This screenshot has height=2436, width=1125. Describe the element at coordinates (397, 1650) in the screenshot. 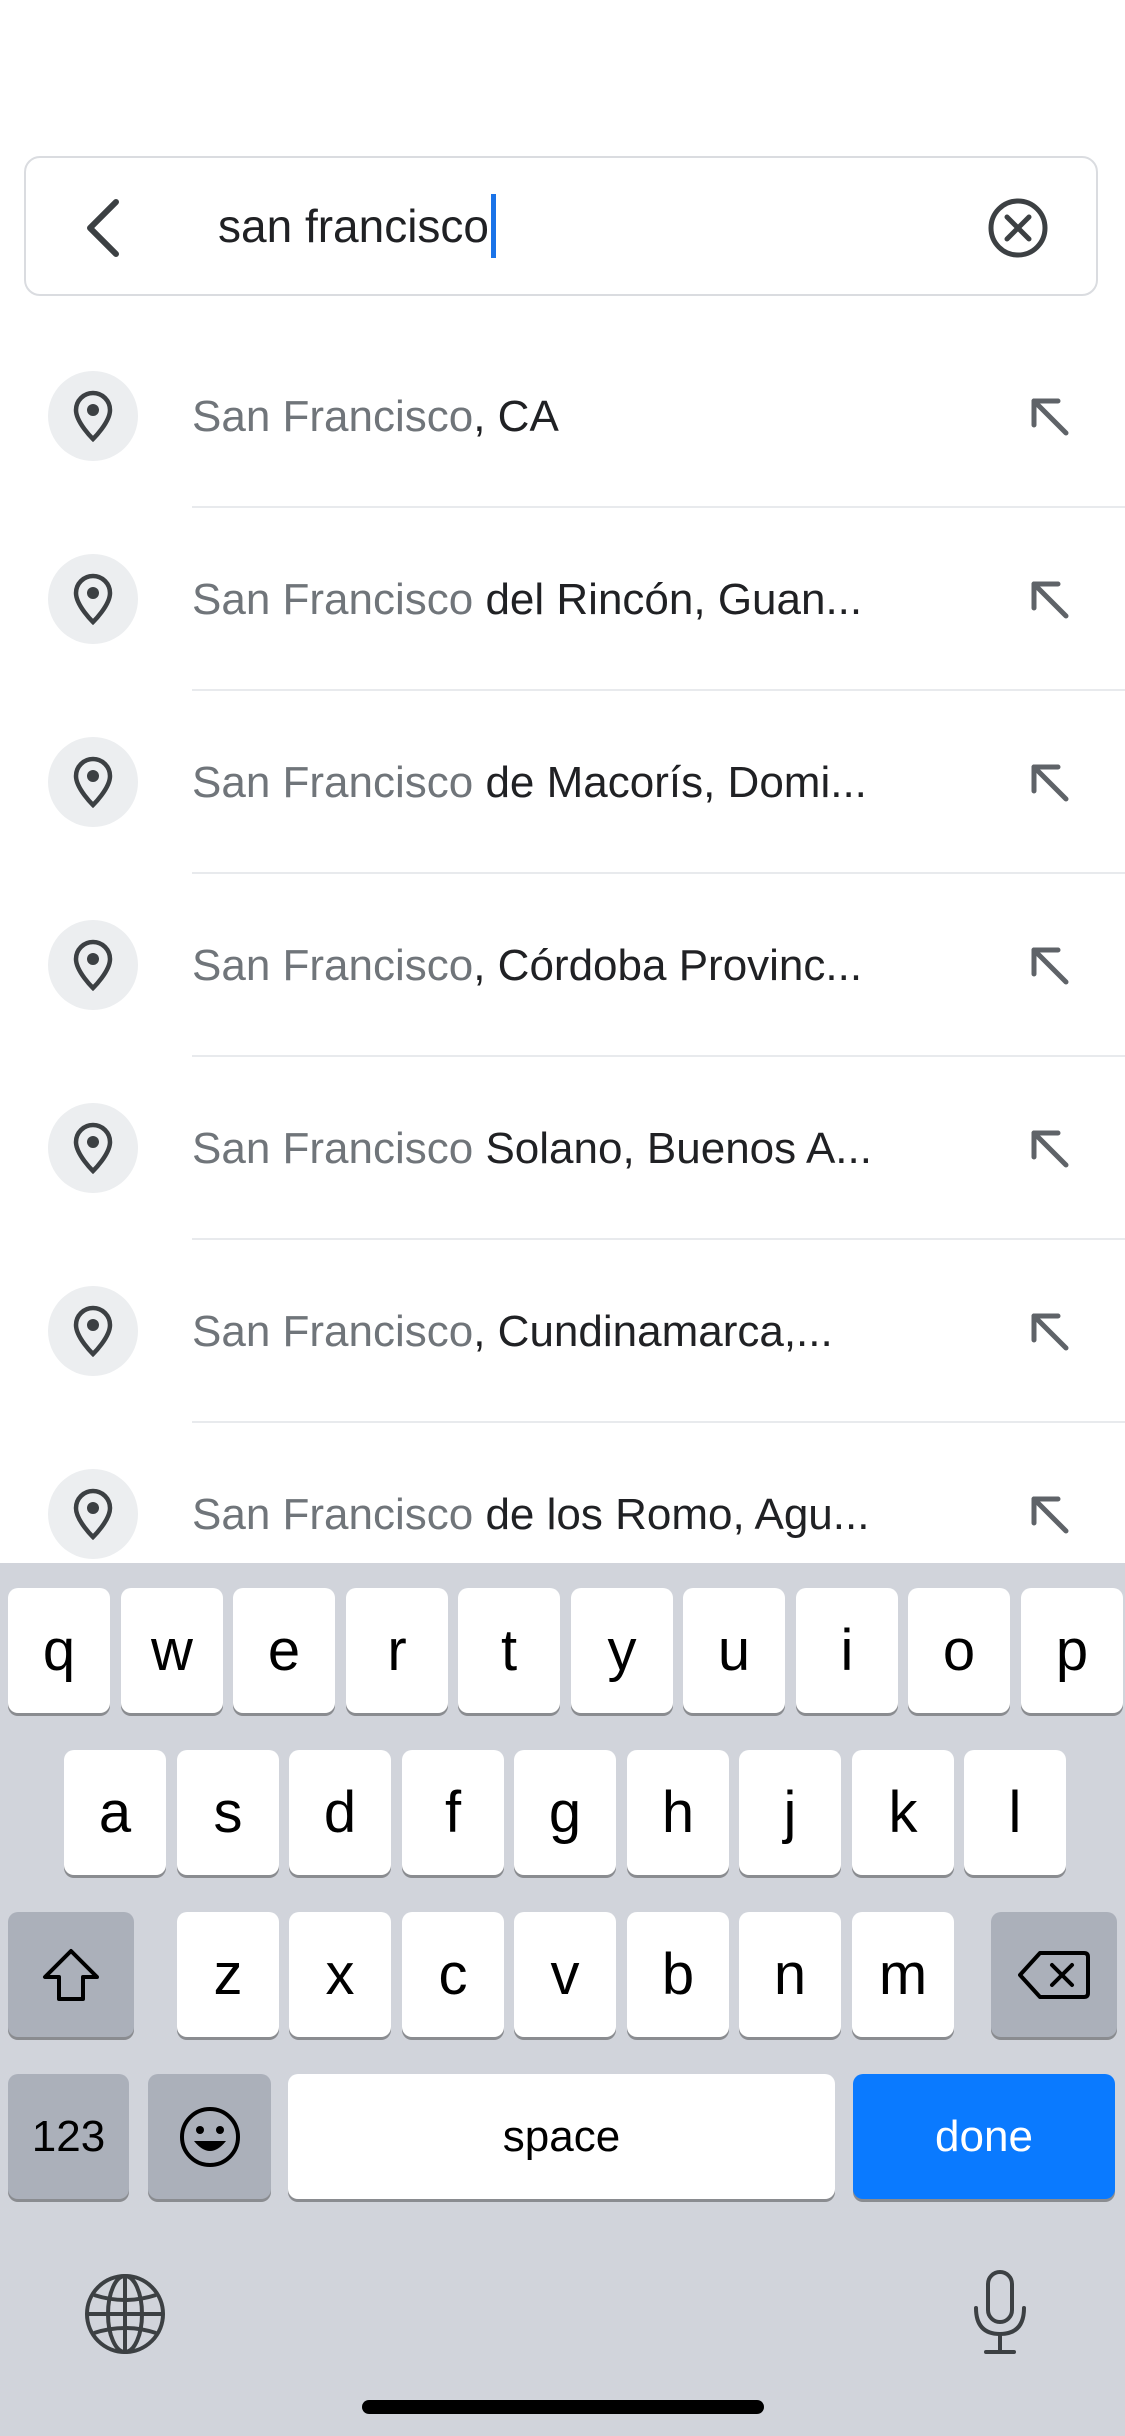

I see `key-r: r` at that location.